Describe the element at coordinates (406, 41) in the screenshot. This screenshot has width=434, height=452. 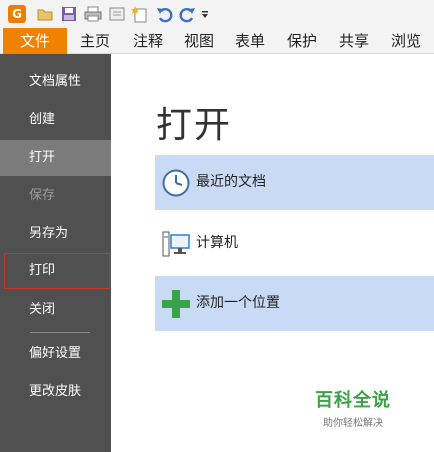
I see `tab-browse: 浏览` at that location.